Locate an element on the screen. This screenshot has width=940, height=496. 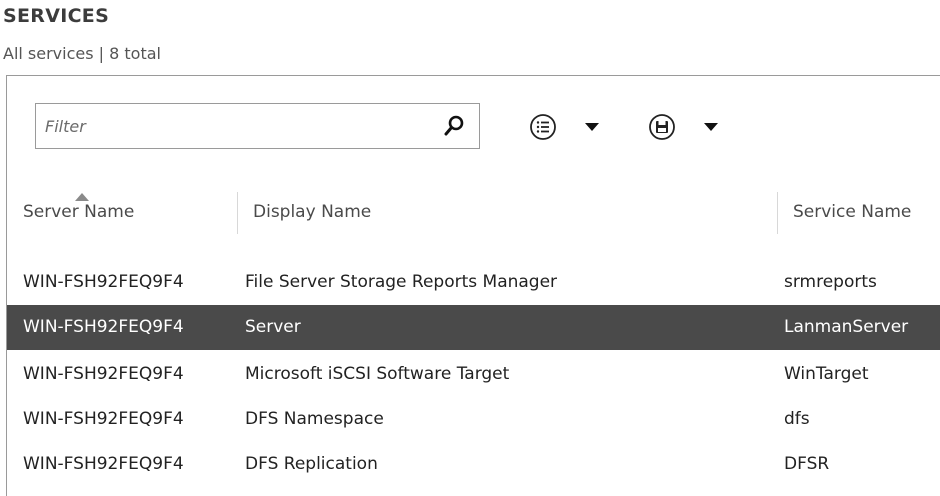
service-name-cell: DFSR is located at coordinates (807, 464).